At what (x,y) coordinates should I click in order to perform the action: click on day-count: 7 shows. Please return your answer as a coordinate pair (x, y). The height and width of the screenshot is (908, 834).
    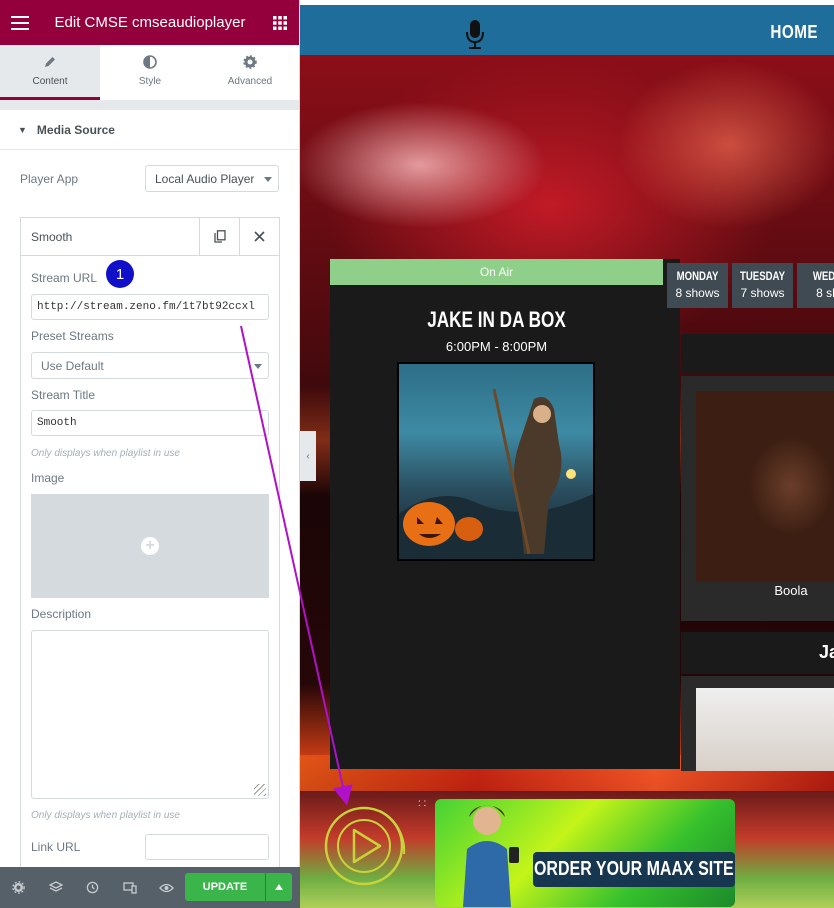
    Looking at the image, I should click on (762, 293).